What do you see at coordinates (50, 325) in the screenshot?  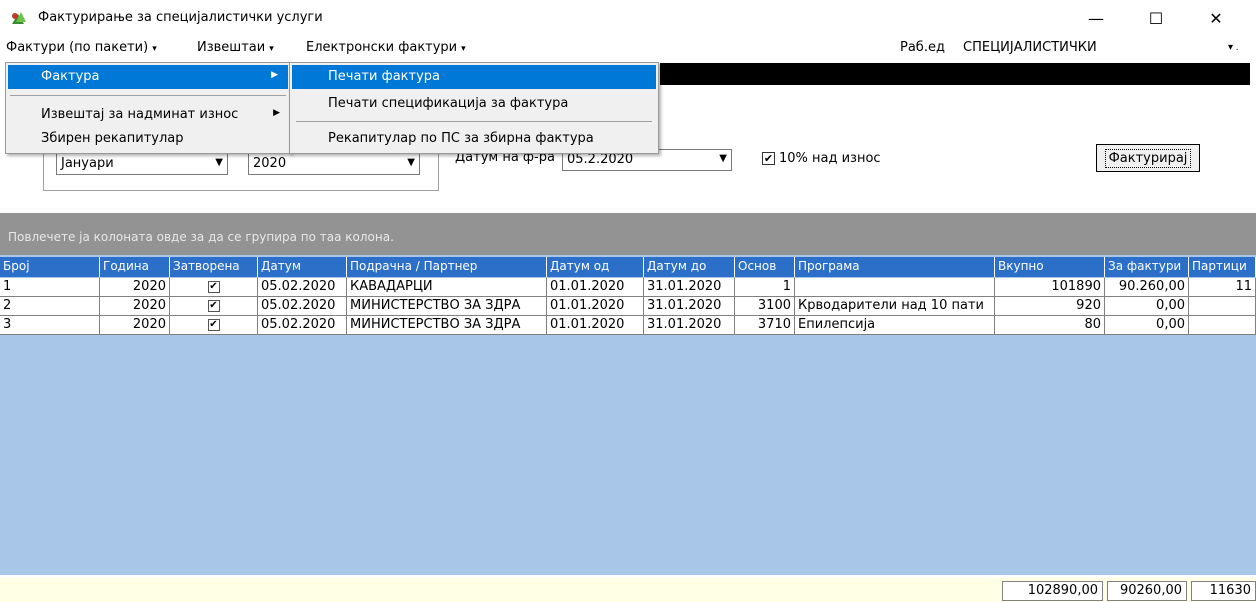 I see `cell-number: 3` at bounding box center [50, 325].